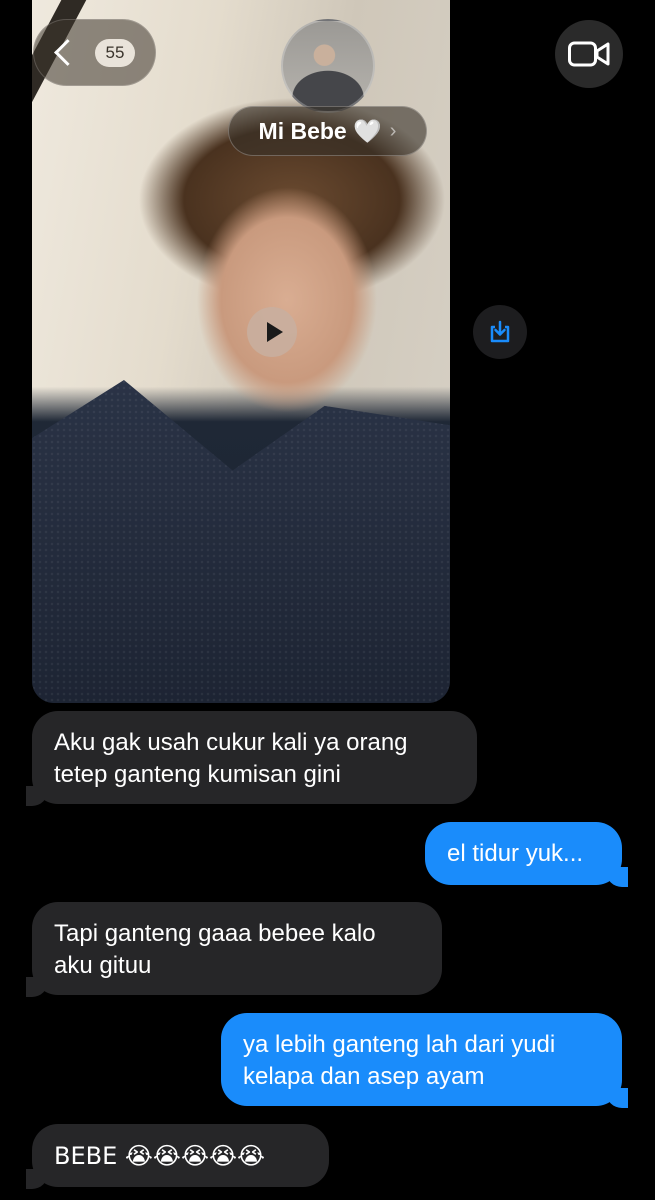  I want to click on chevron-left-icon, so click(67, 52).